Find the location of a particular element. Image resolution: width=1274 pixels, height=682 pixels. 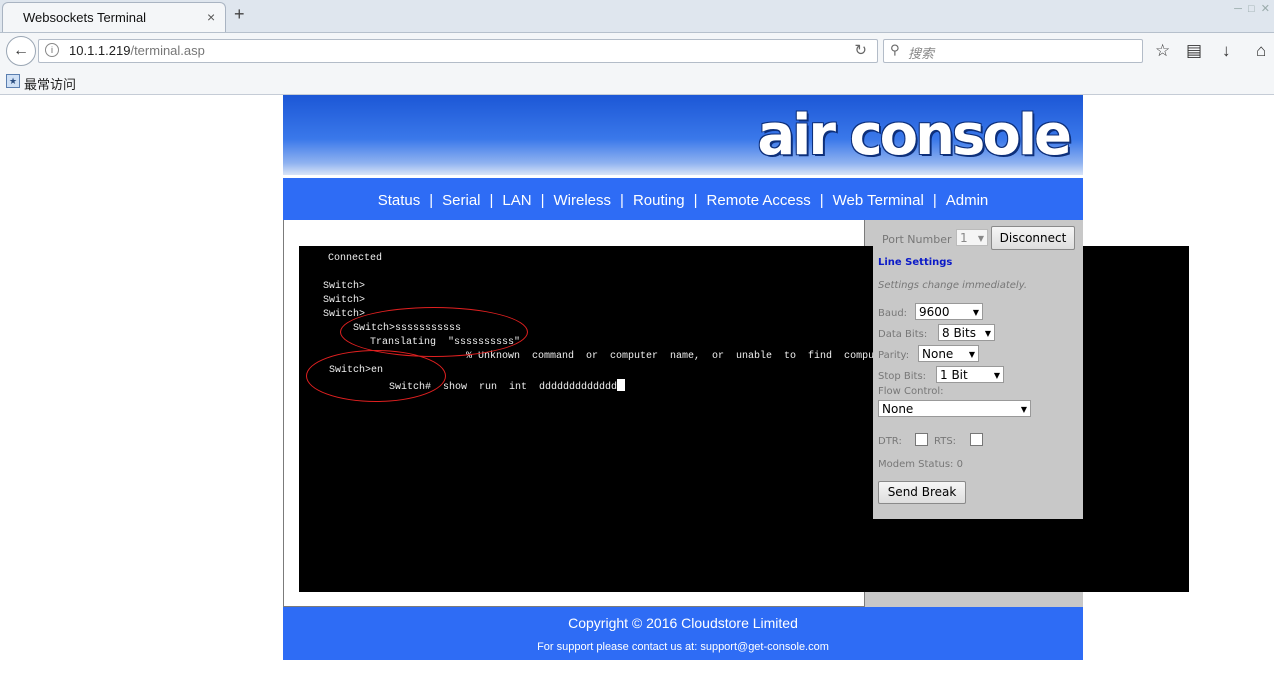

parity-value: None is located at coordinates (938, 354).